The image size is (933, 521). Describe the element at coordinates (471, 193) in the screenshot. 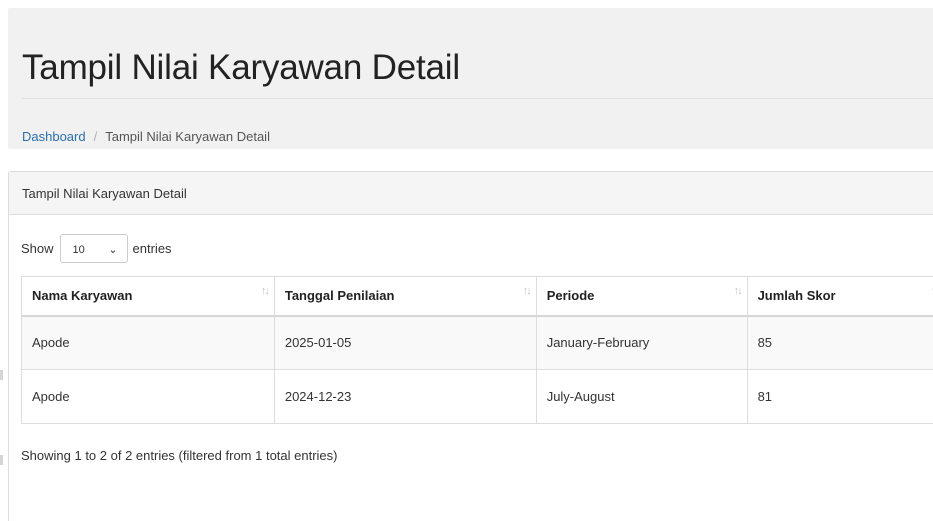

I see `panel-heading: Tampil Nilai Karyawan Detail` at that location.